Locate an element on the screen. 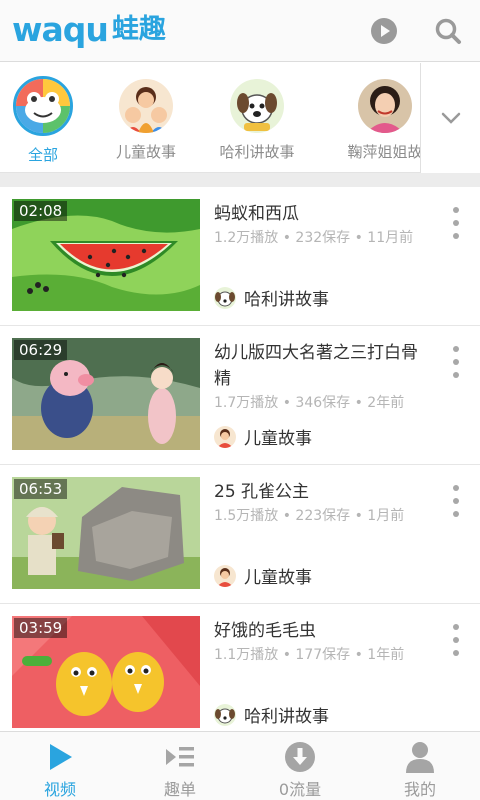  category-strip: 全部 儿童故事 哈利讲故事 鞠萍姐姐故 is located at coordinates (240, 118).